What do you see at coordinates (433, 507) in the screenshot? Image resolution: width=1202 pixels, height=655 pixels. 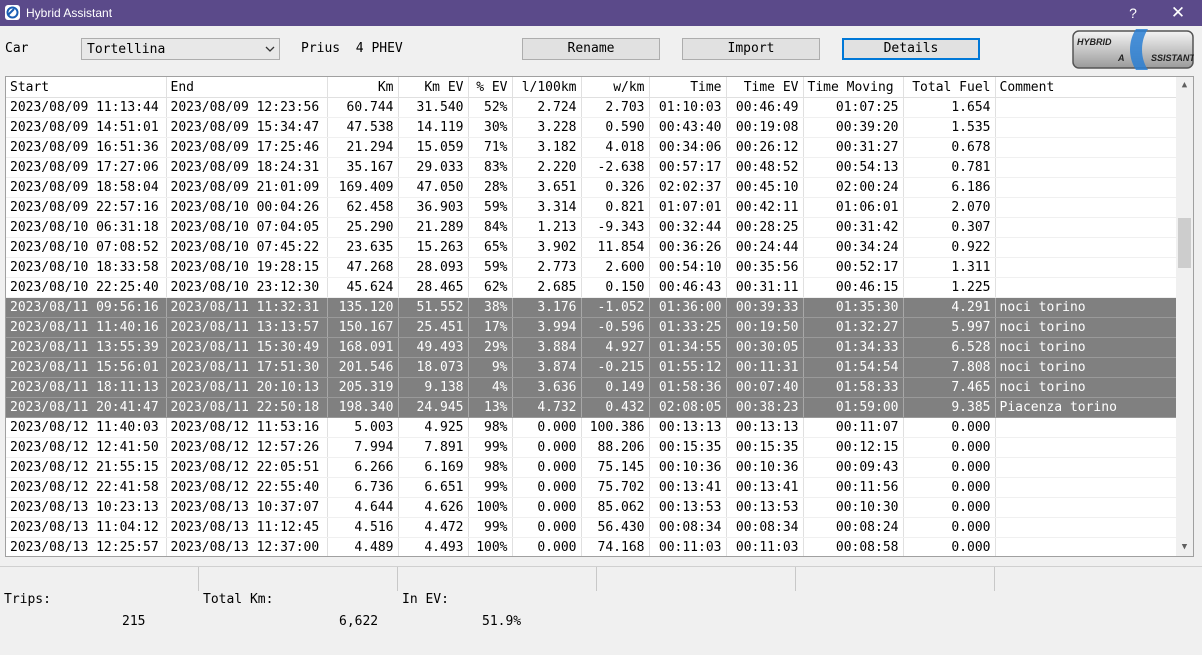 I see `cell-km-ev: 4.626` at bounding box center [433, 507].